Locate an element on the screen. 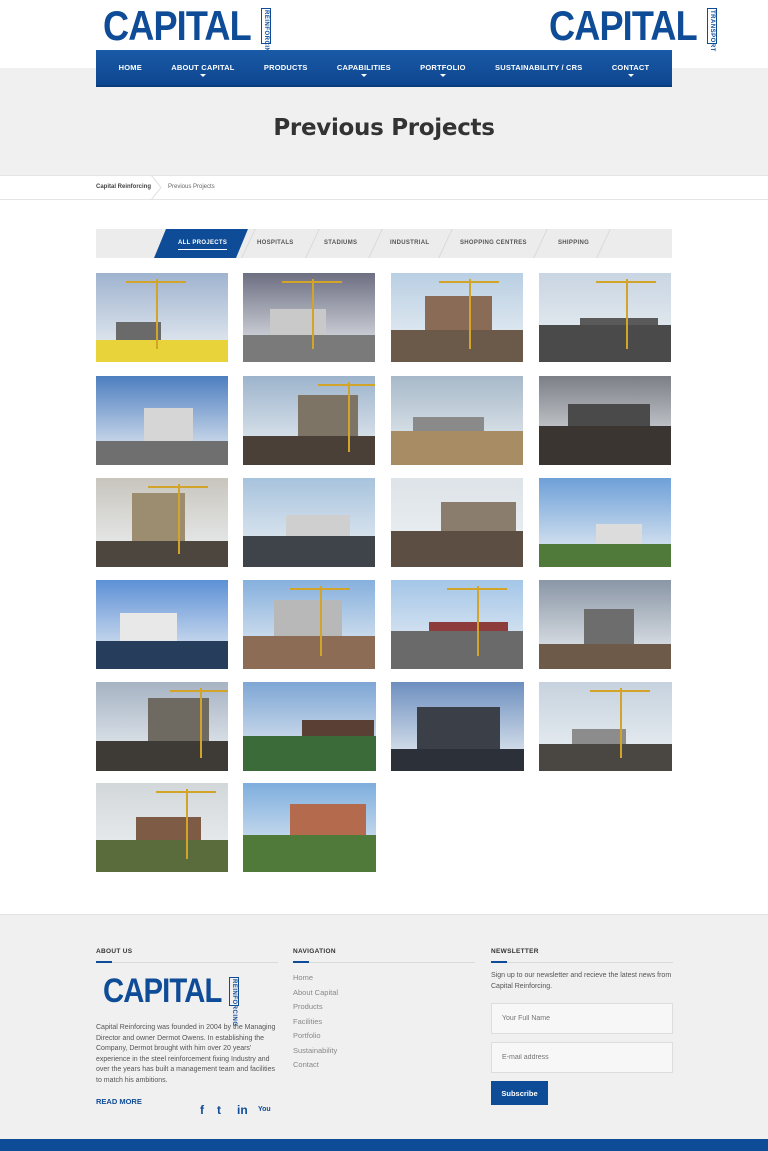  read-more-link: READ MORE is located at coordinates (119, 1101).